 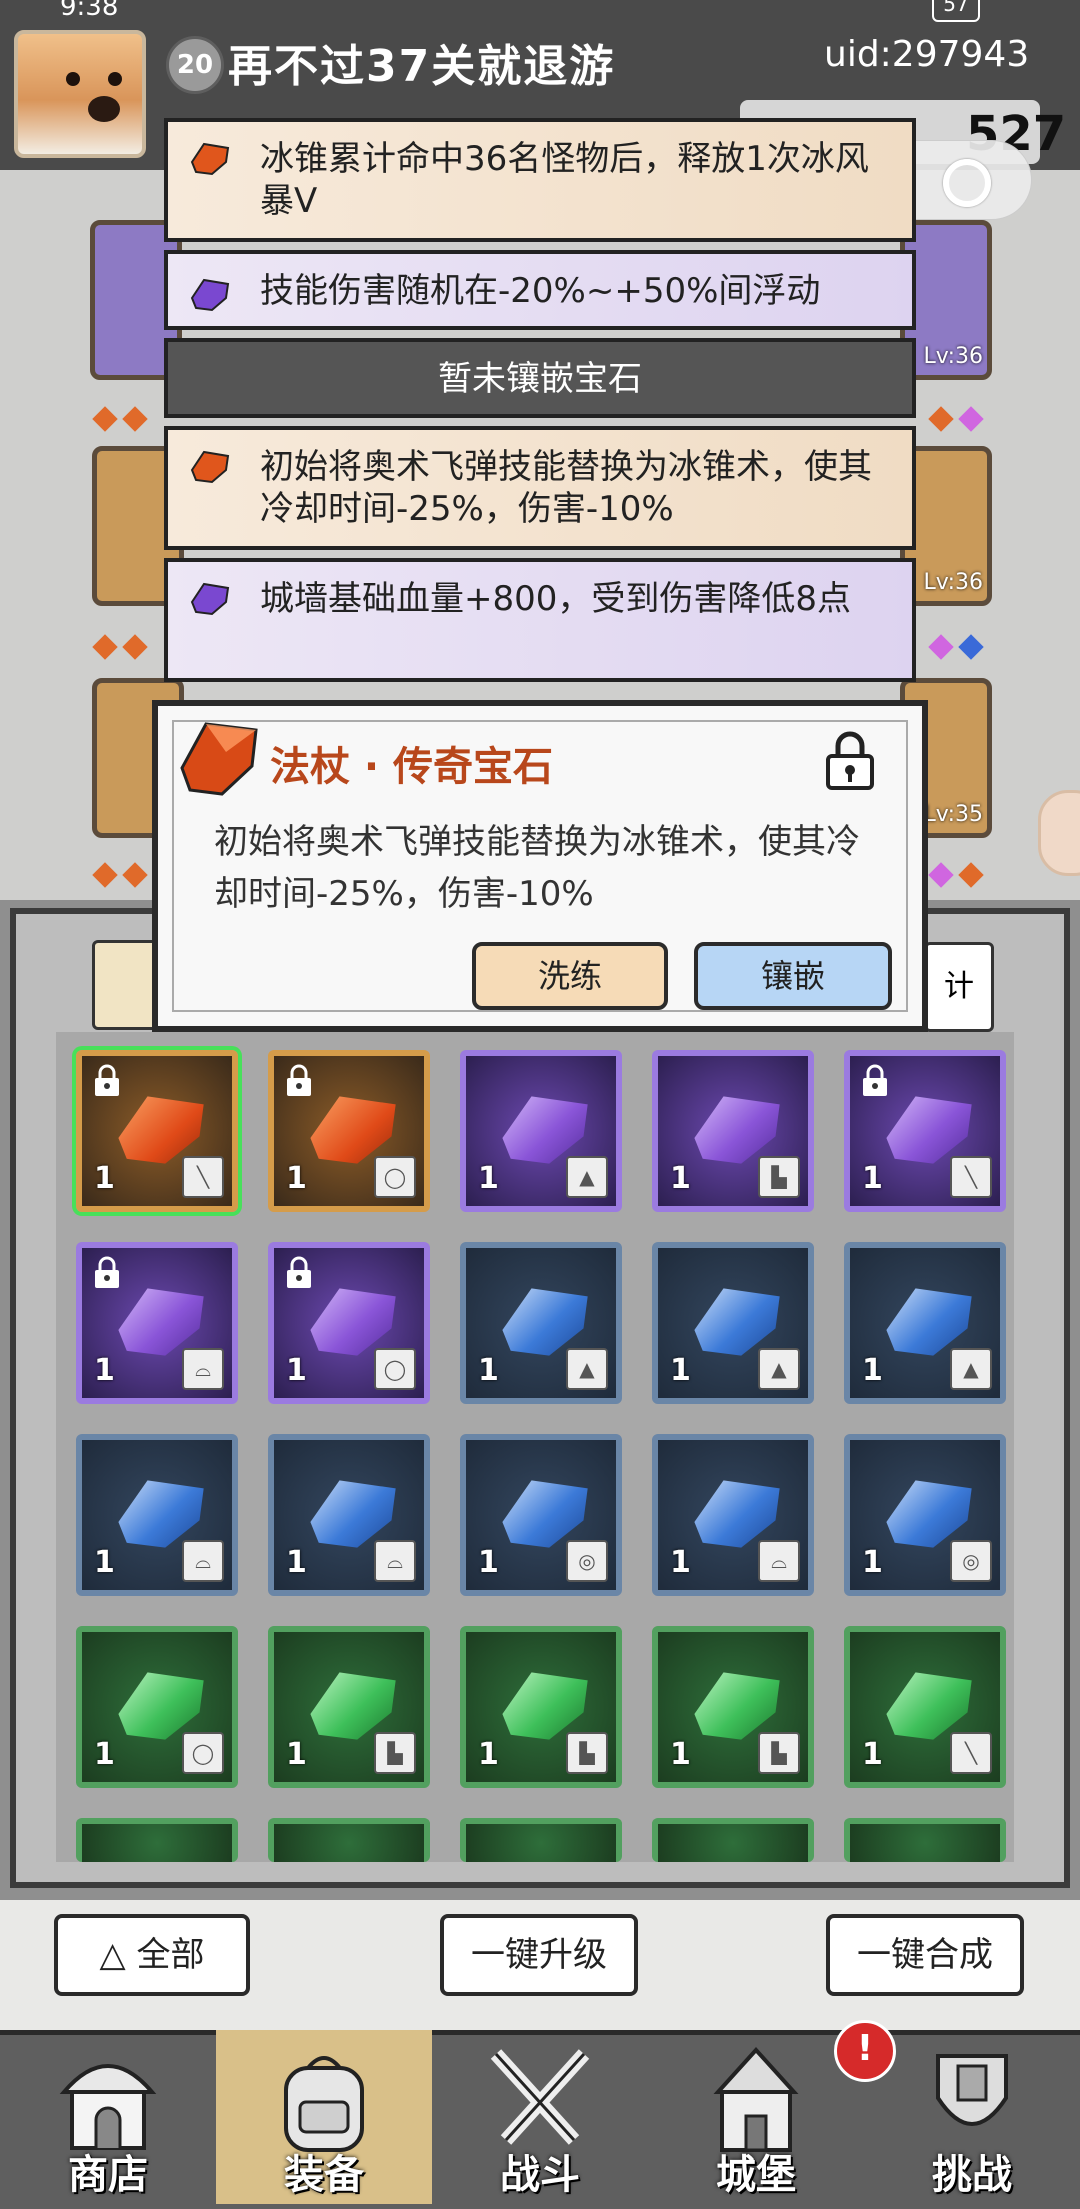 I want to click on side-drawer-handle, so click(x=1059, y=833).